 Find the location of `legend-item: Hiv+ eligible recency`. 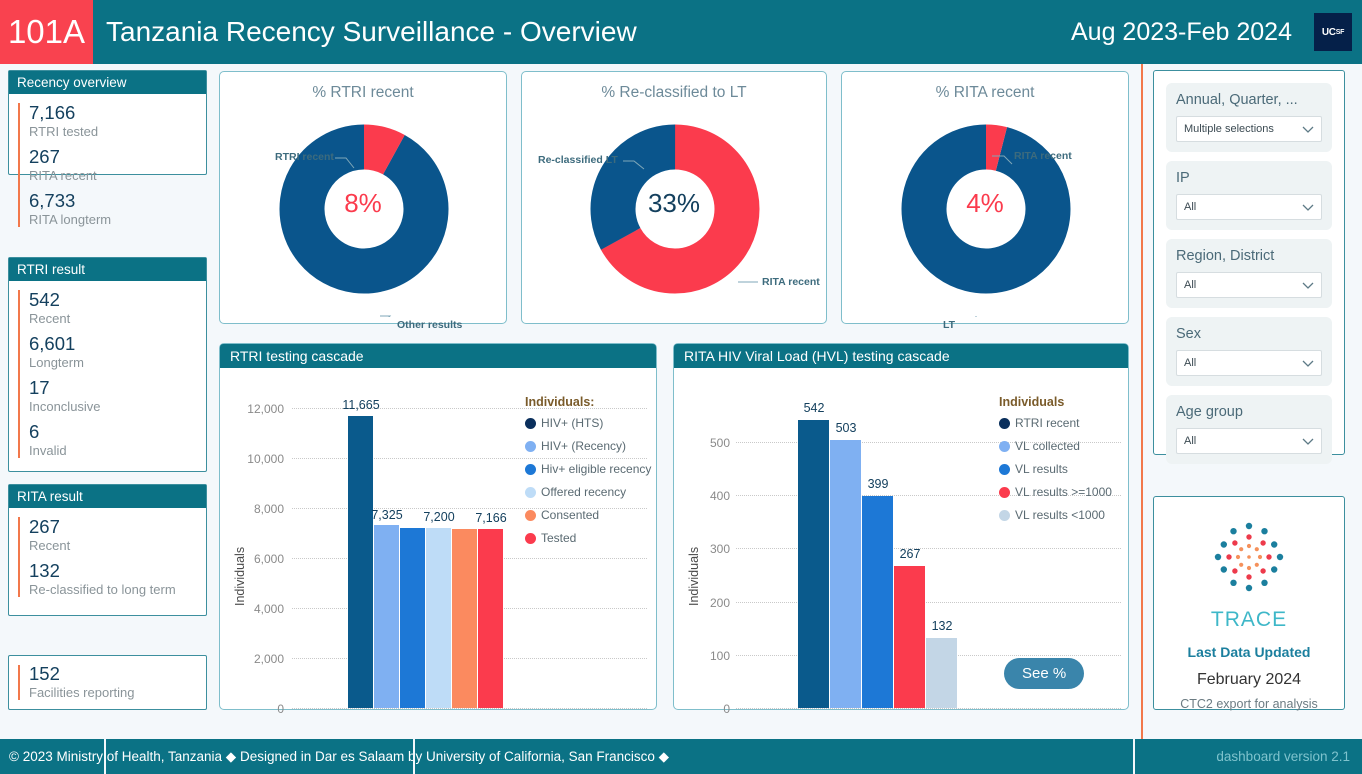

legend-item: Hiv+ eligible recency is located at coordinates (588, 469).